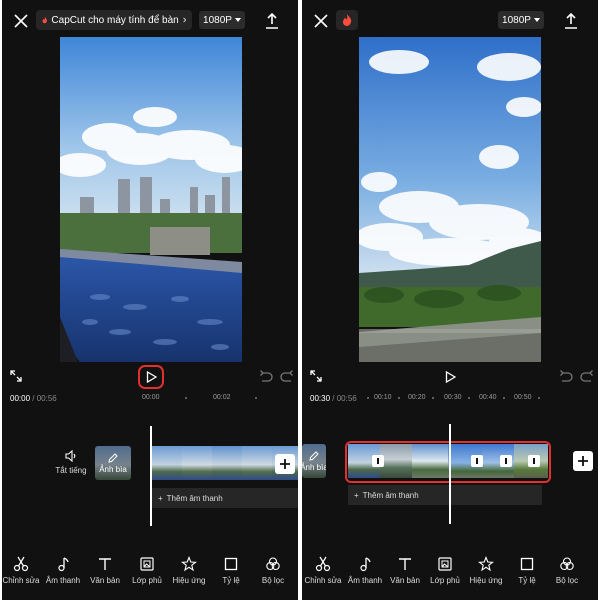  What do you see at coordinates (63, 564) in the screenshot?
I see `music-note-icon` at bounding box center [63, 564].